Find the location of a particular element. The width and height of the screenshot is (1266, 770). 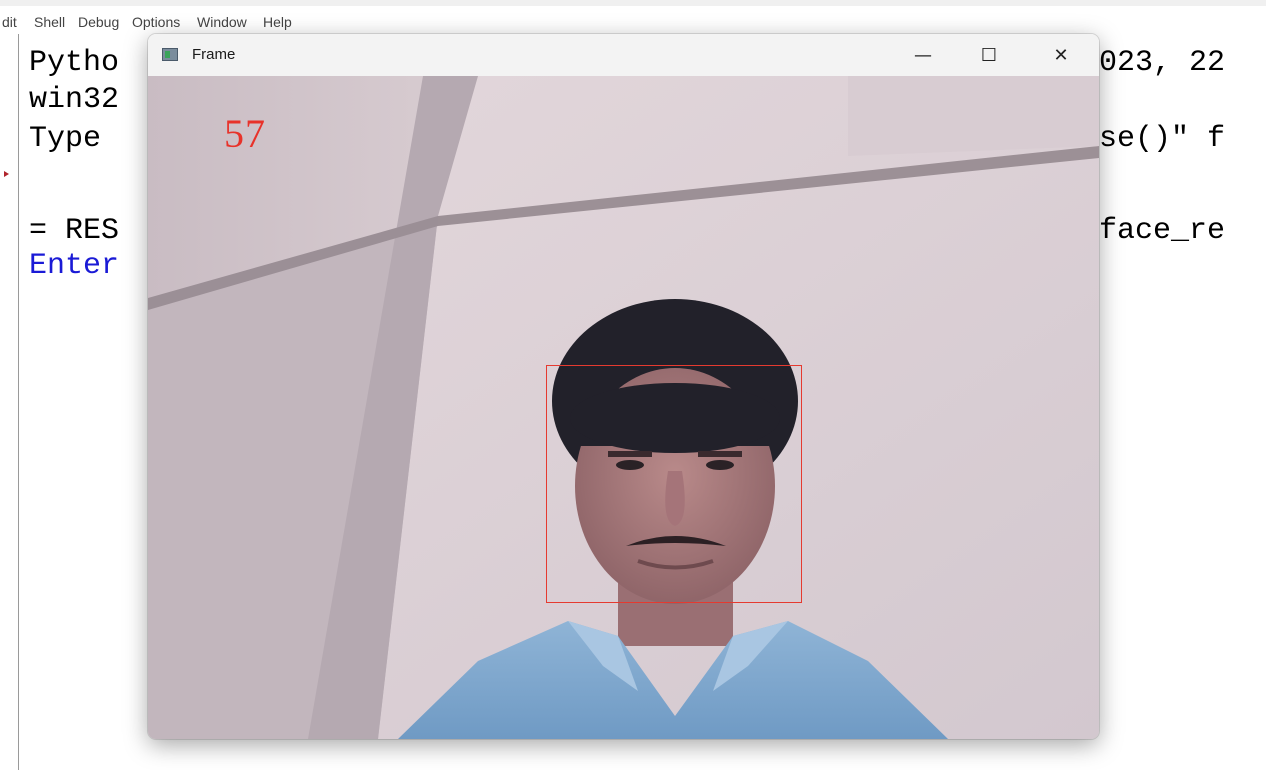

shell-line-enter: Enter is located at coordinates (74, 266).